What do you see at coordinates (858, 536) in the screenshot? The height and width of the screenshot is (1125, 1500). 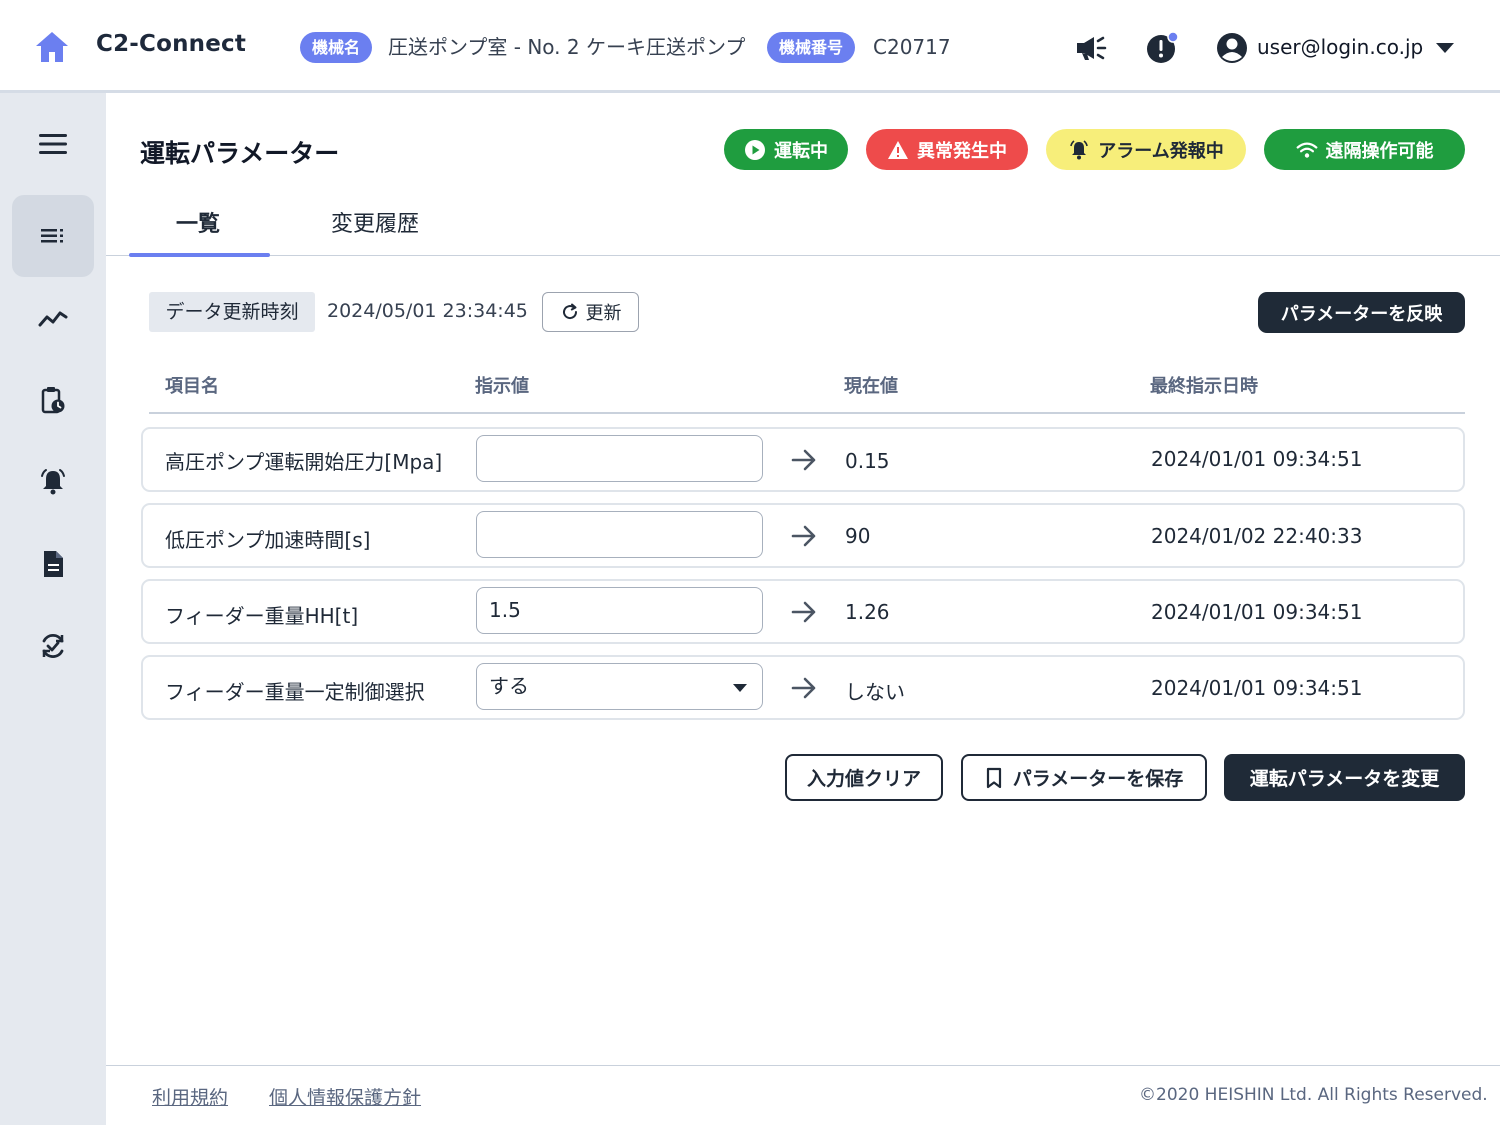 I see `current-value: 90` at bounding box center [858, 536].